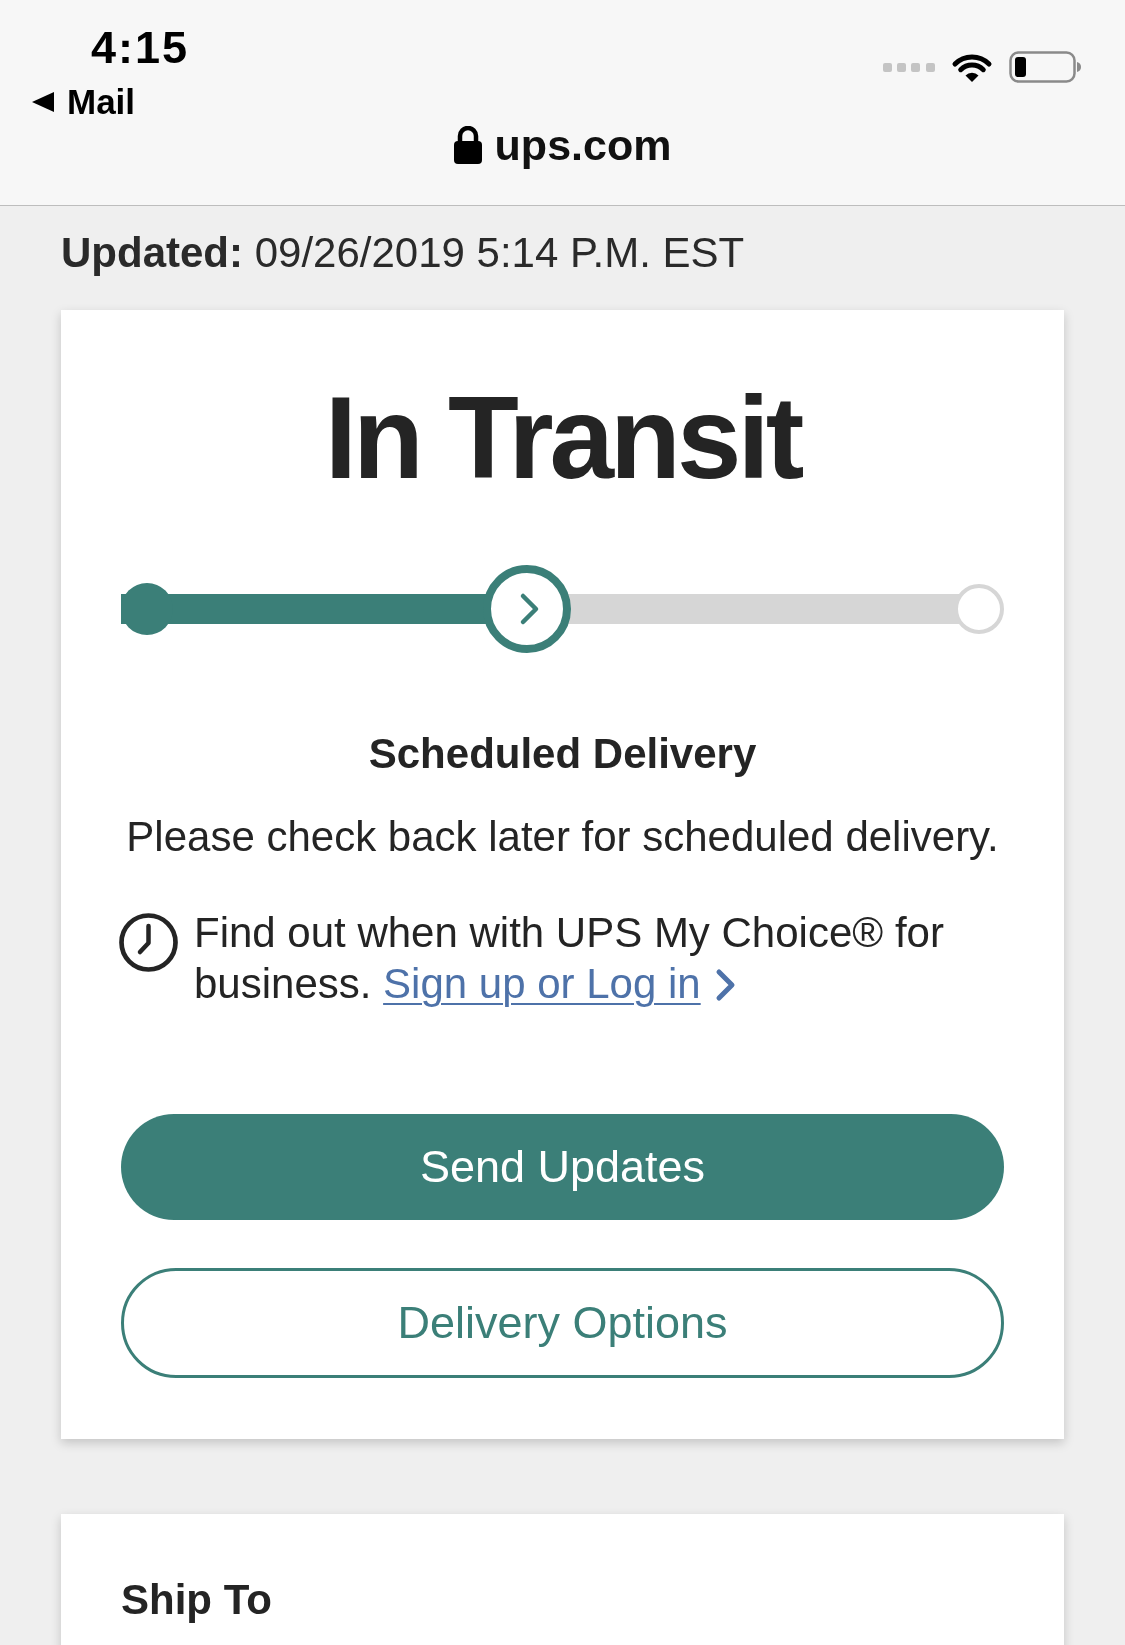  Describe the element at coordinates (527, 609) in the screenshot. I see `chevron-ring-icon` at that location.